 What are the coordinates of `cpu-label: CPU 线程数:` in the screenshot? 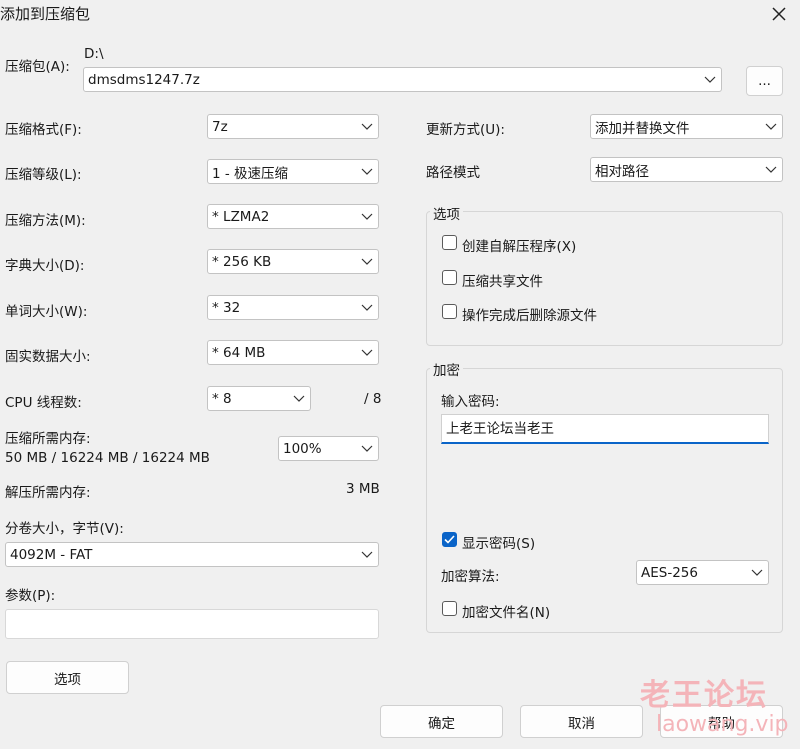 It's located at (43, 403).